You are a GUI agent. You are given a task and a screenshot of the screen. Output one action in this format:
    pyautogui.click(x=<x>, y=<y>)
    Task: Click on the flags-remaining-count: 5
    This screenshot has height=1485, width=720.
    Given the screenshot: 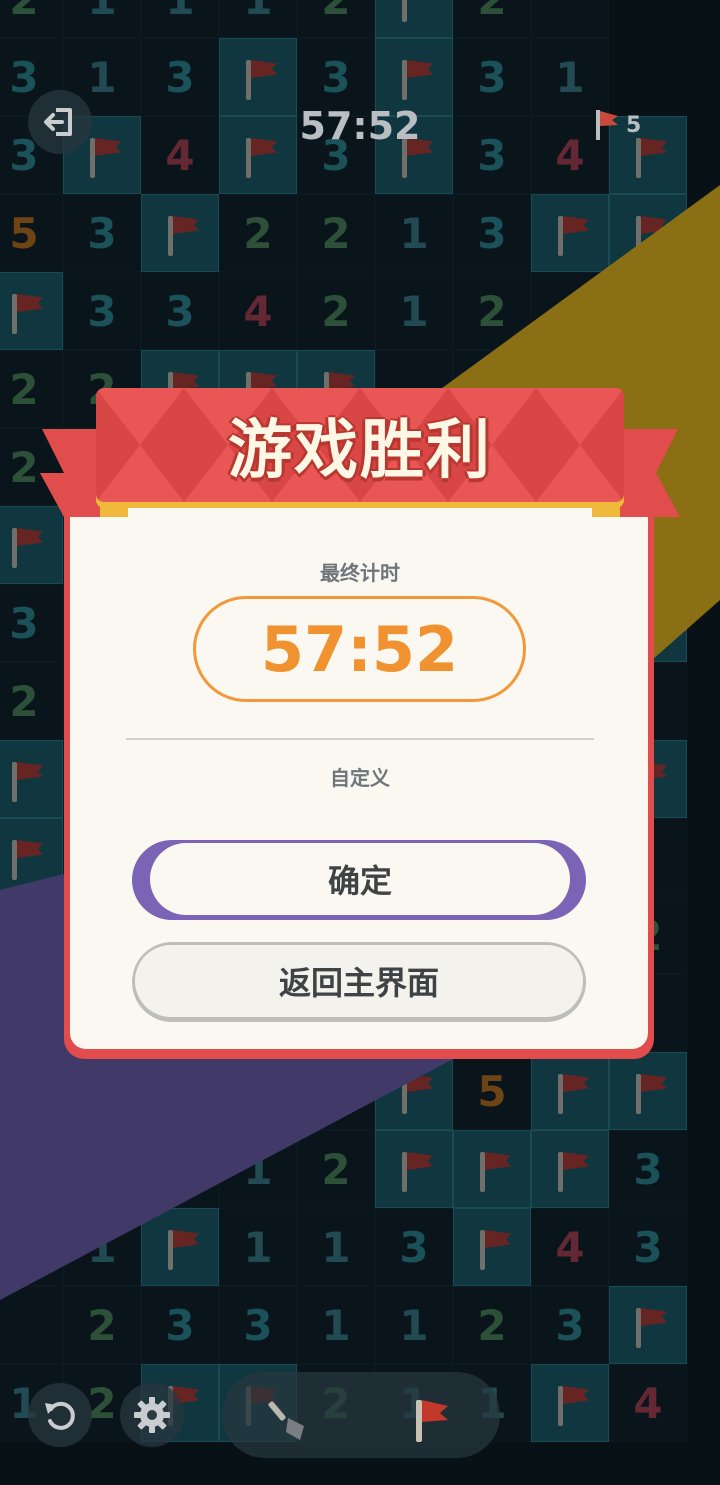 What is the action you would take?
    pyautogui.click(x=634, y=125)
    